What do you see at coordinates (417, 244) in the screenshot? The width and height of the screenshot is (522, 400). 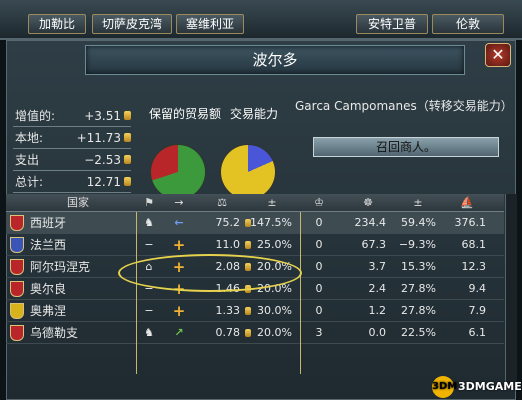 I see `modifier-value: −9.3%` at bounding box center [417, 244].